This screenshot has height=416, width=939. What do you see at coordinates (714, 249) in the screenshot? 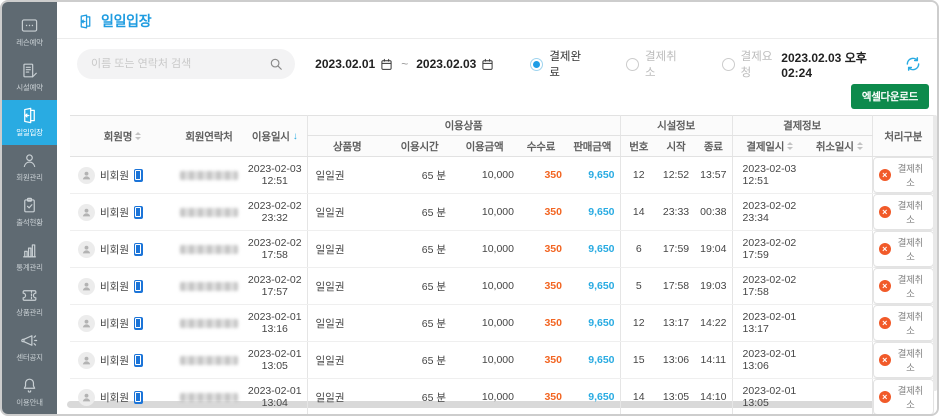
I see `end-time: 19:04` at bounding box center [714, 249].